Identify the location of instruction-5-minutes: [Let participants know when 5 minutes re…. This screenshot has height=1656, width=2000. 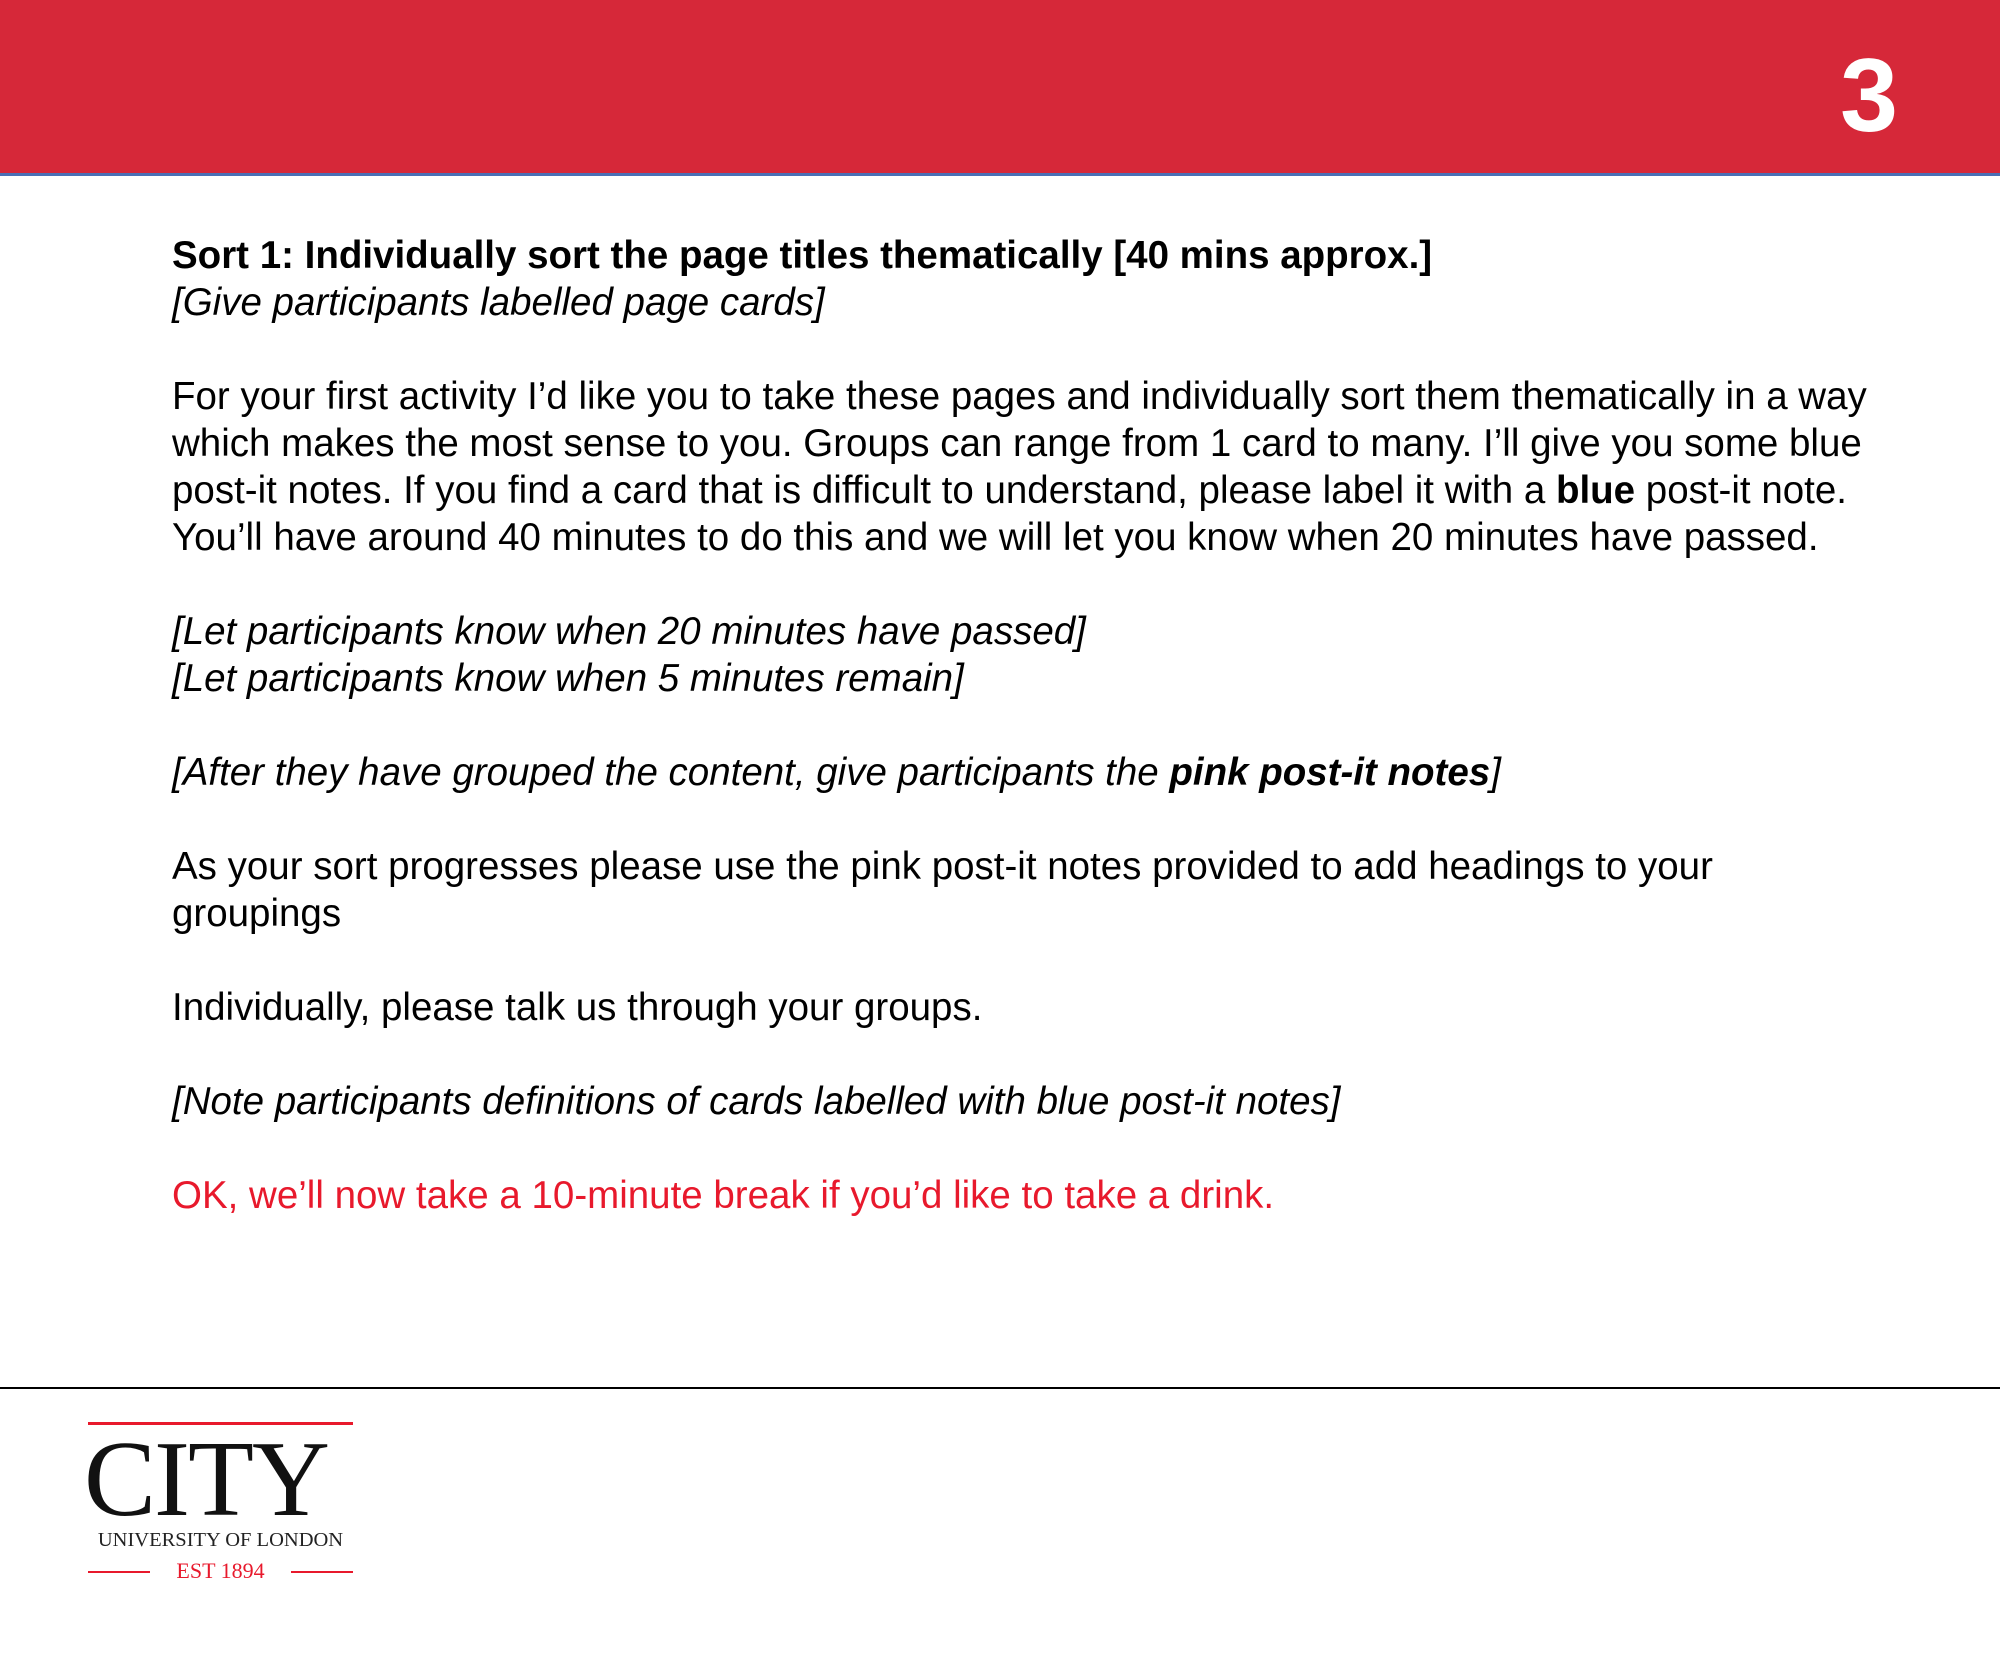
(568, 678).